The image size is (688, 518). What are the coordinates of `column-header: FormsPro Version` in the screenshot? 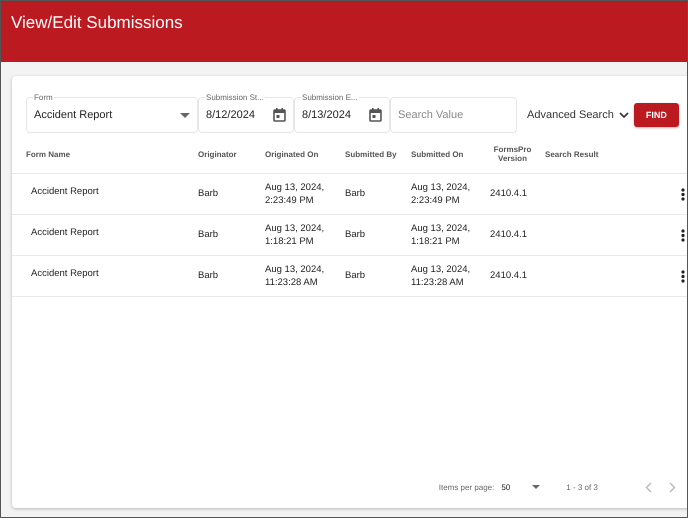 It's located at (517, 154).